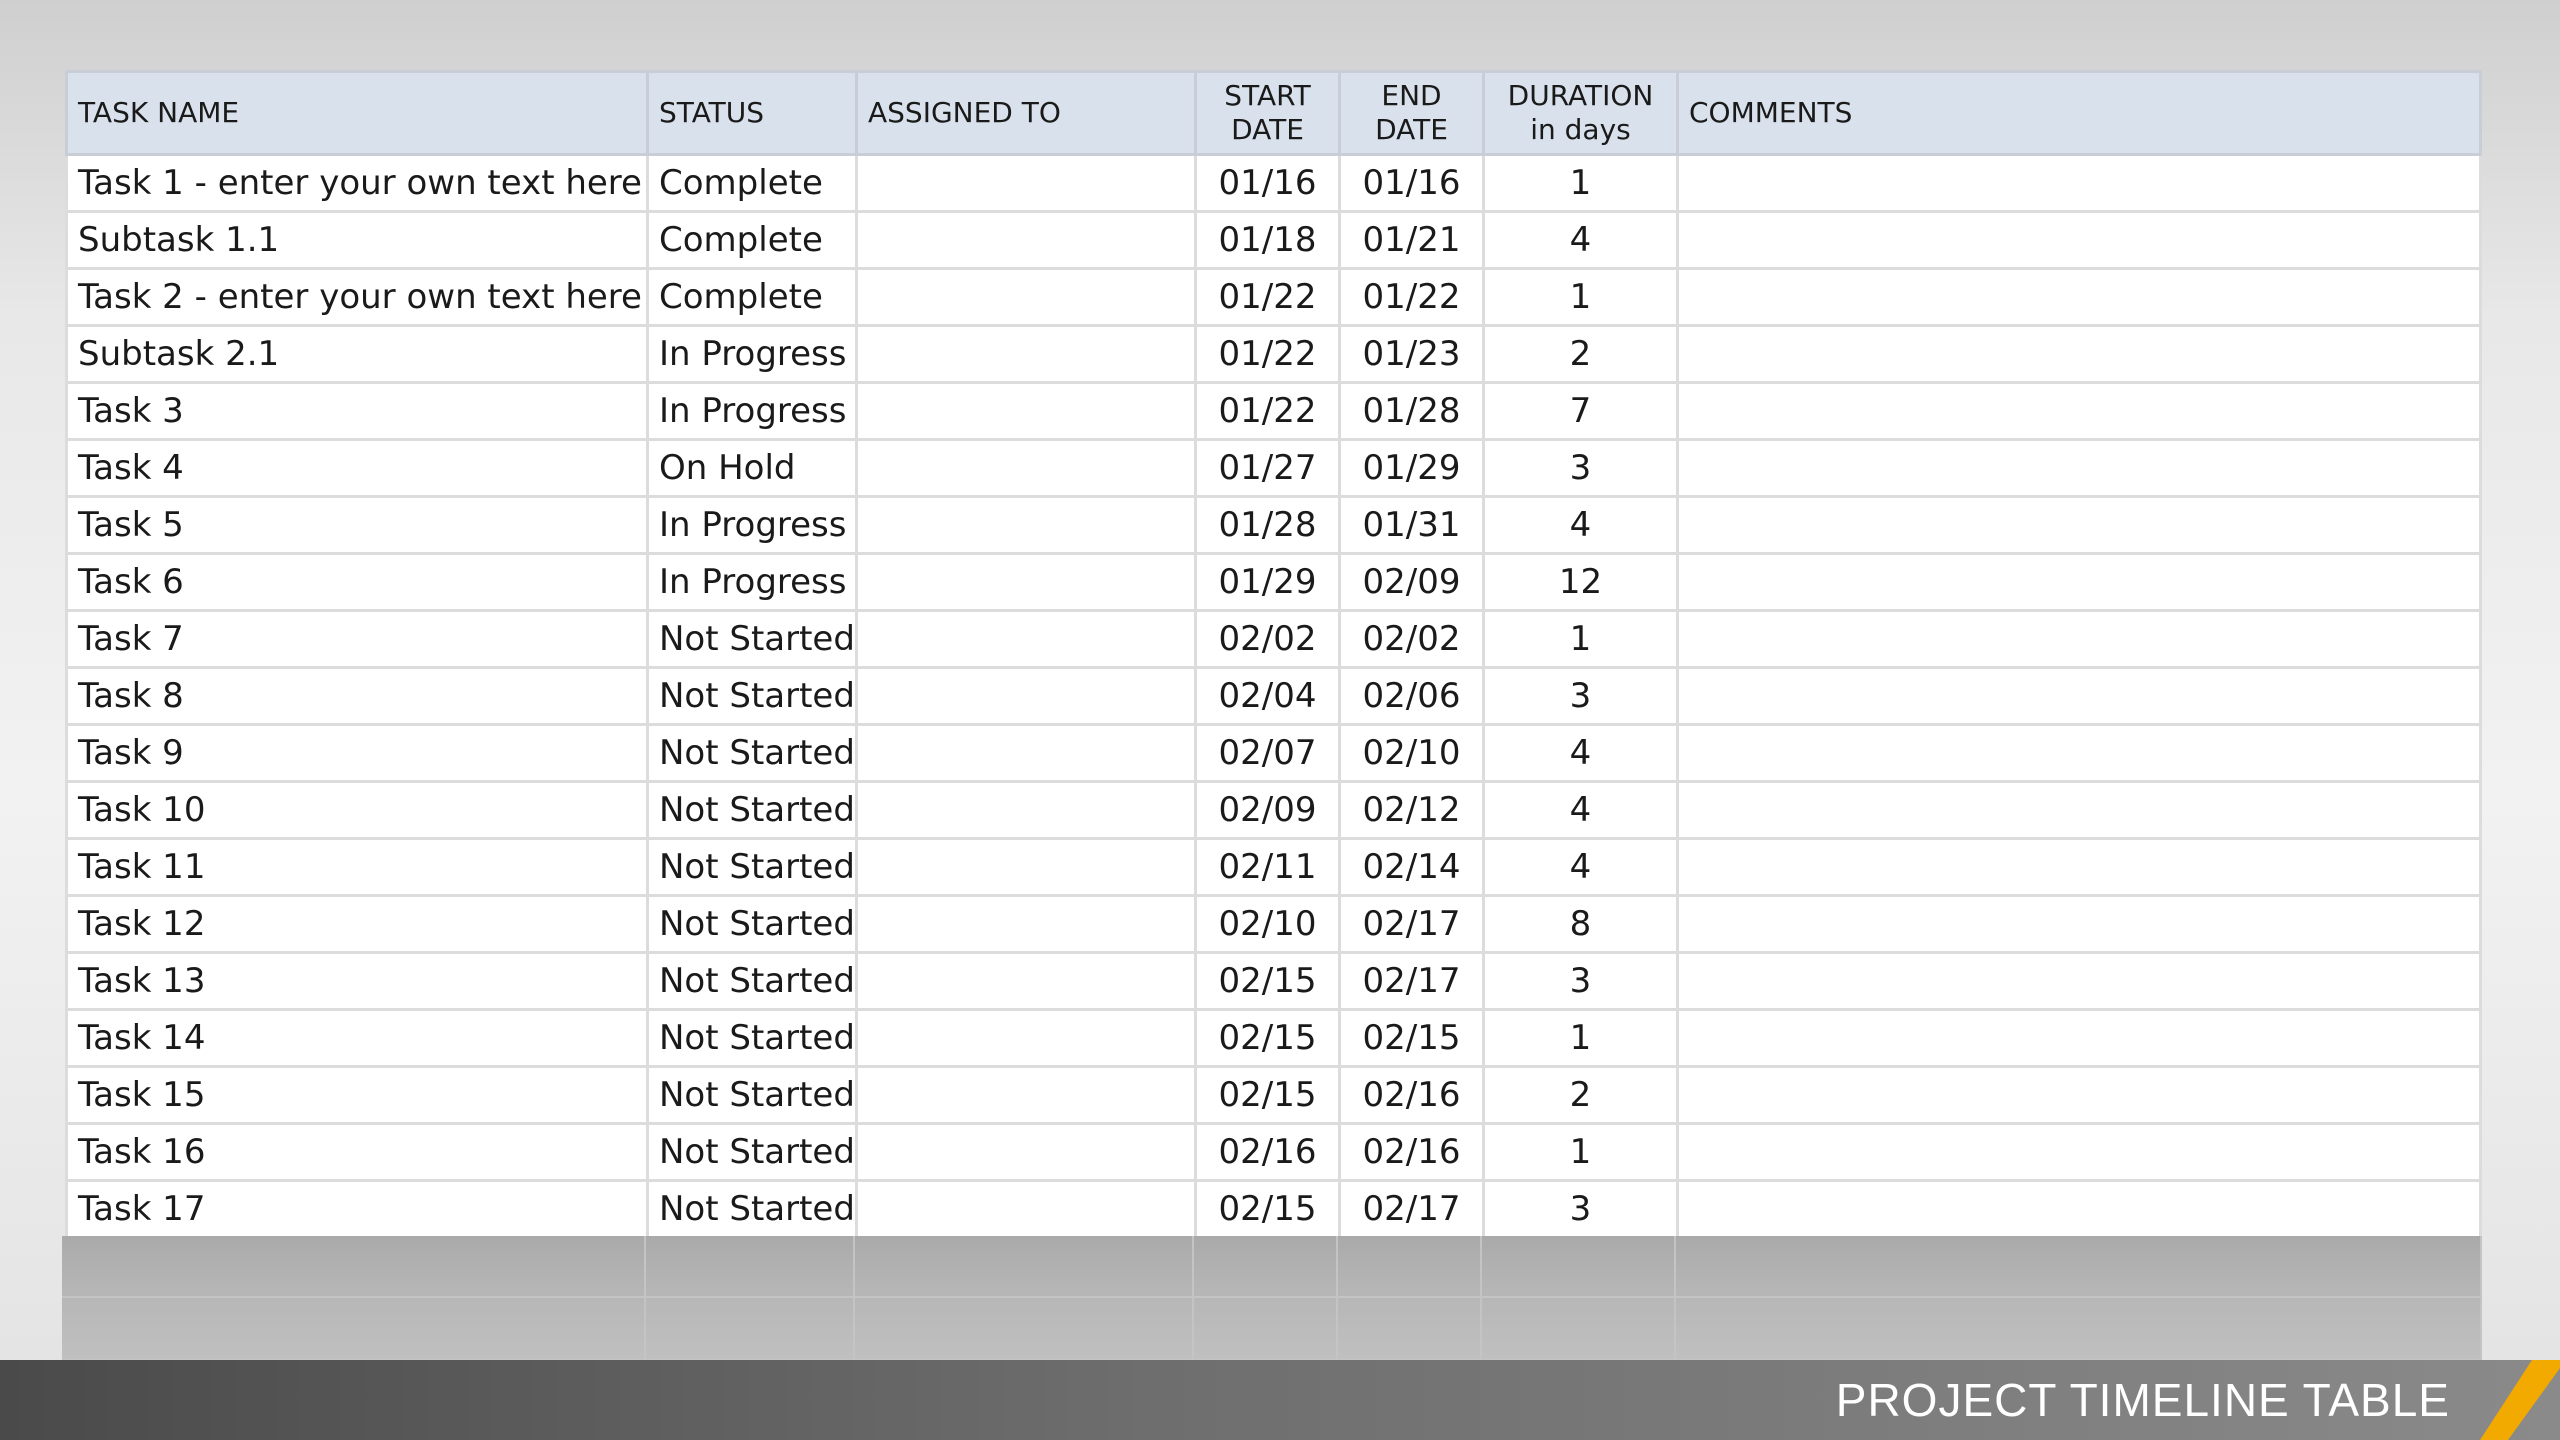 The image size is (2560, 1440). Describe the element at coordinates (1411, 297) in the screenshot. I see `cell-end-date: 01/22` at that location.